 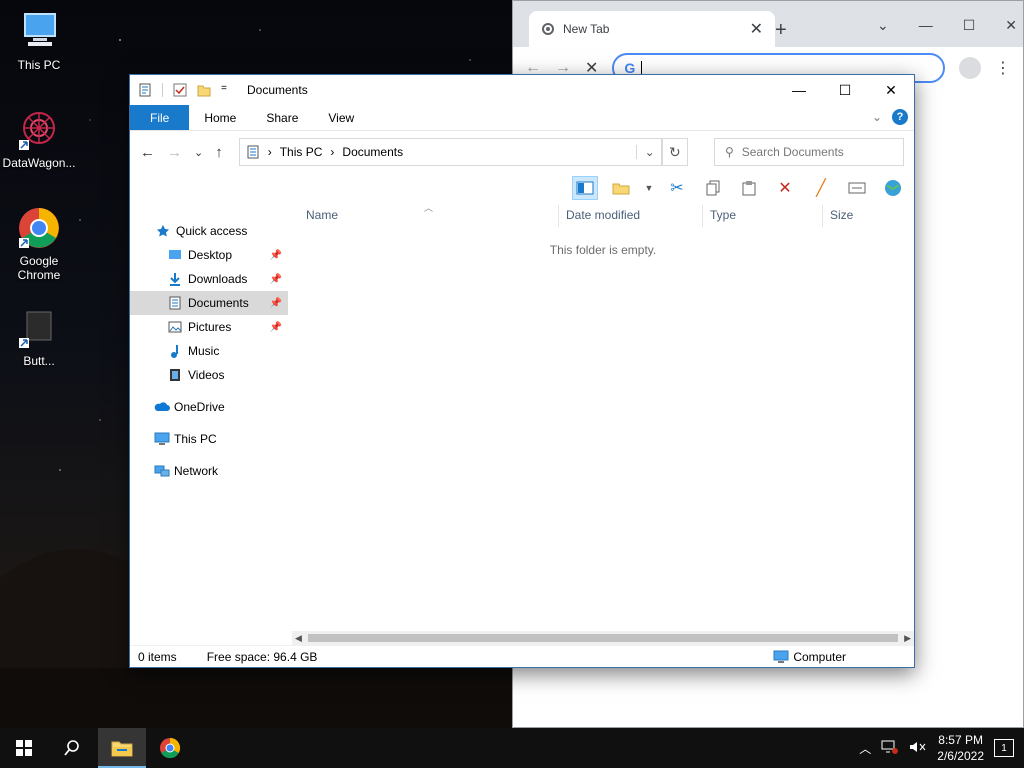 I want to click on nav-item-label: Pictures, so click(x=210, y=327).